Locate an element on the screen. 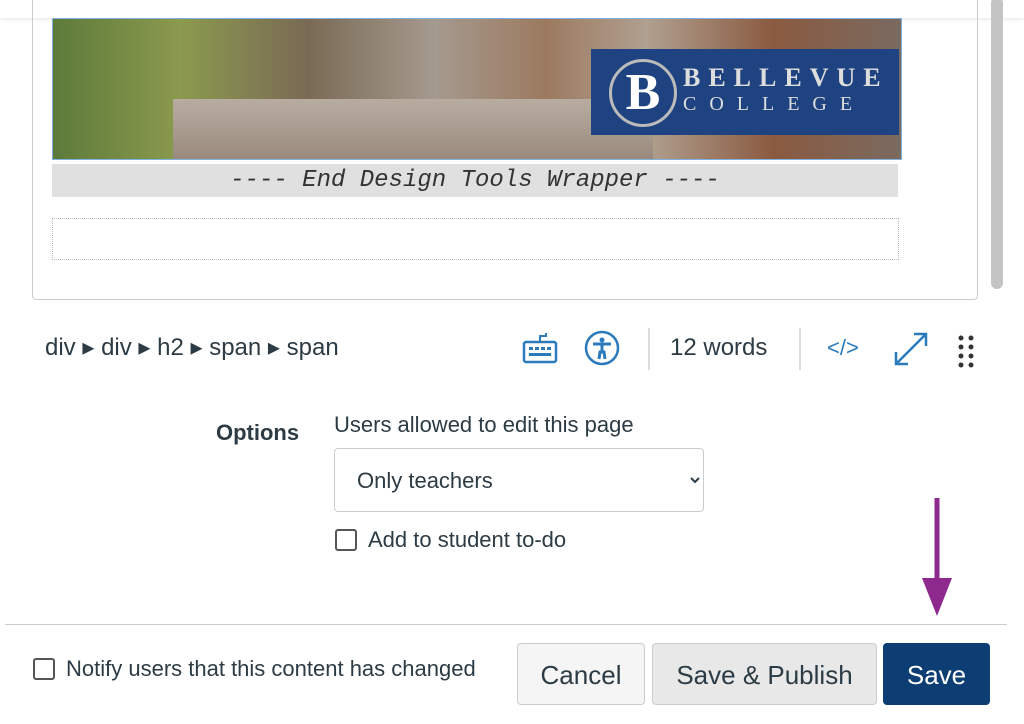 This screenshot has height=724, width=1024. save-publish-button: Save & Publish is located at coordinates (764, 674).